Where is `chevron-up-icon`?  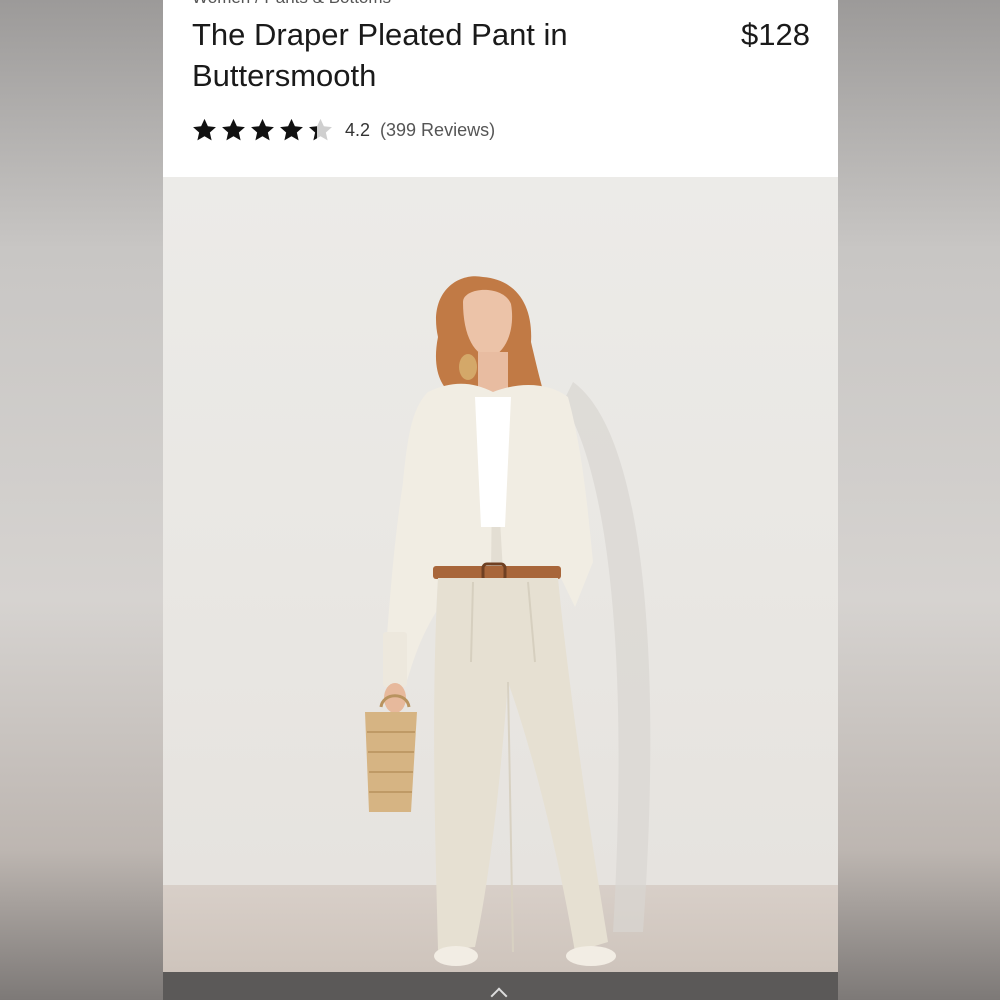 chevron-up-icon is located at coordinates (499, 993).